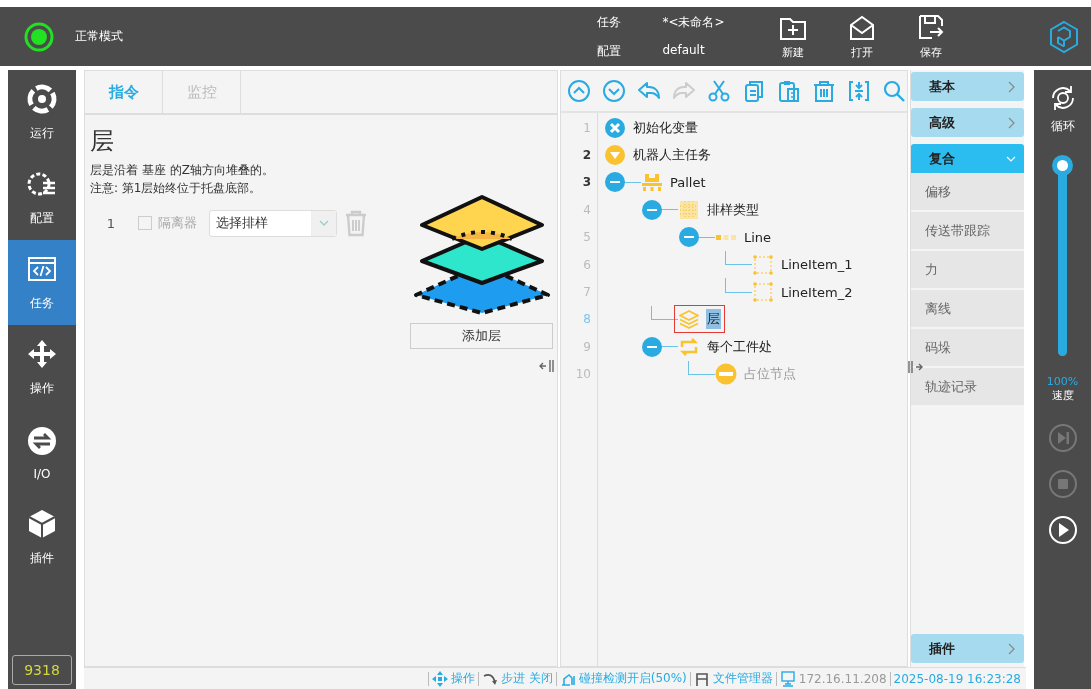 Image resolution: width=1091 pixels, height=689 pixels. Describe the element at coordinates (792, 36) in the screenshot. I see `toolbar-button: 新建` at that location.